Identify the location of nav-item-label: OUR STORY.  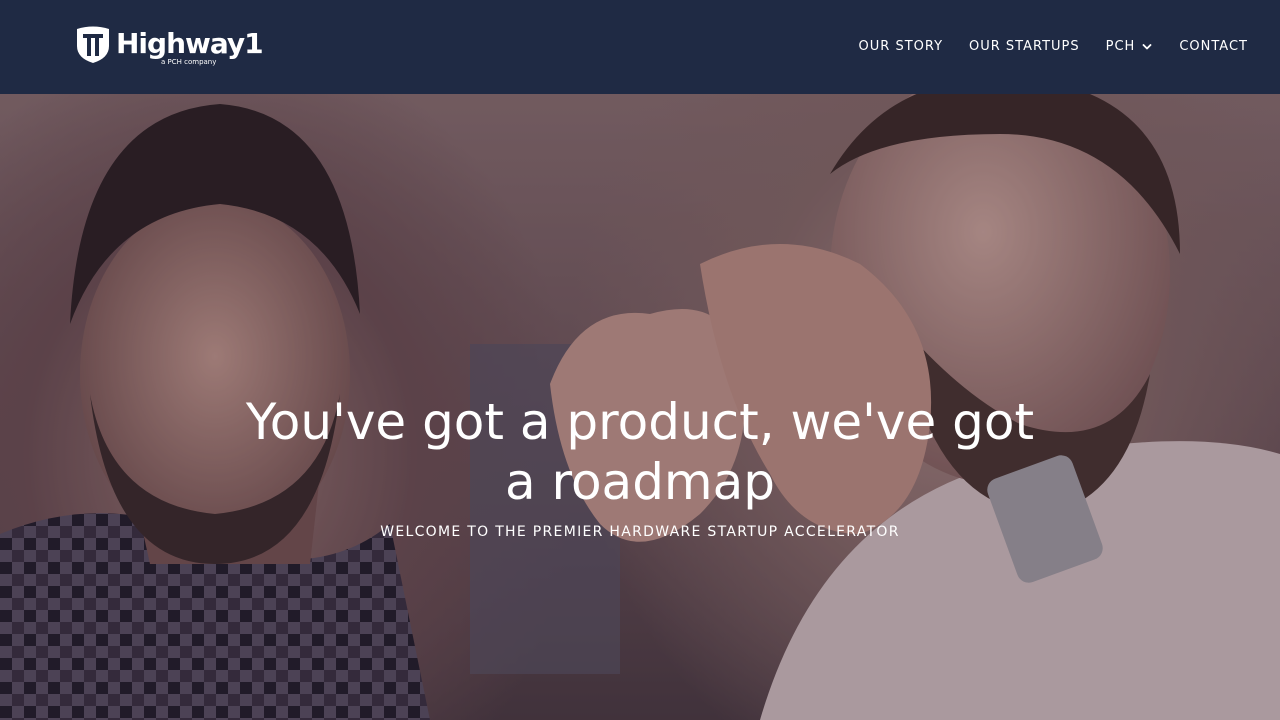
(901, 46).